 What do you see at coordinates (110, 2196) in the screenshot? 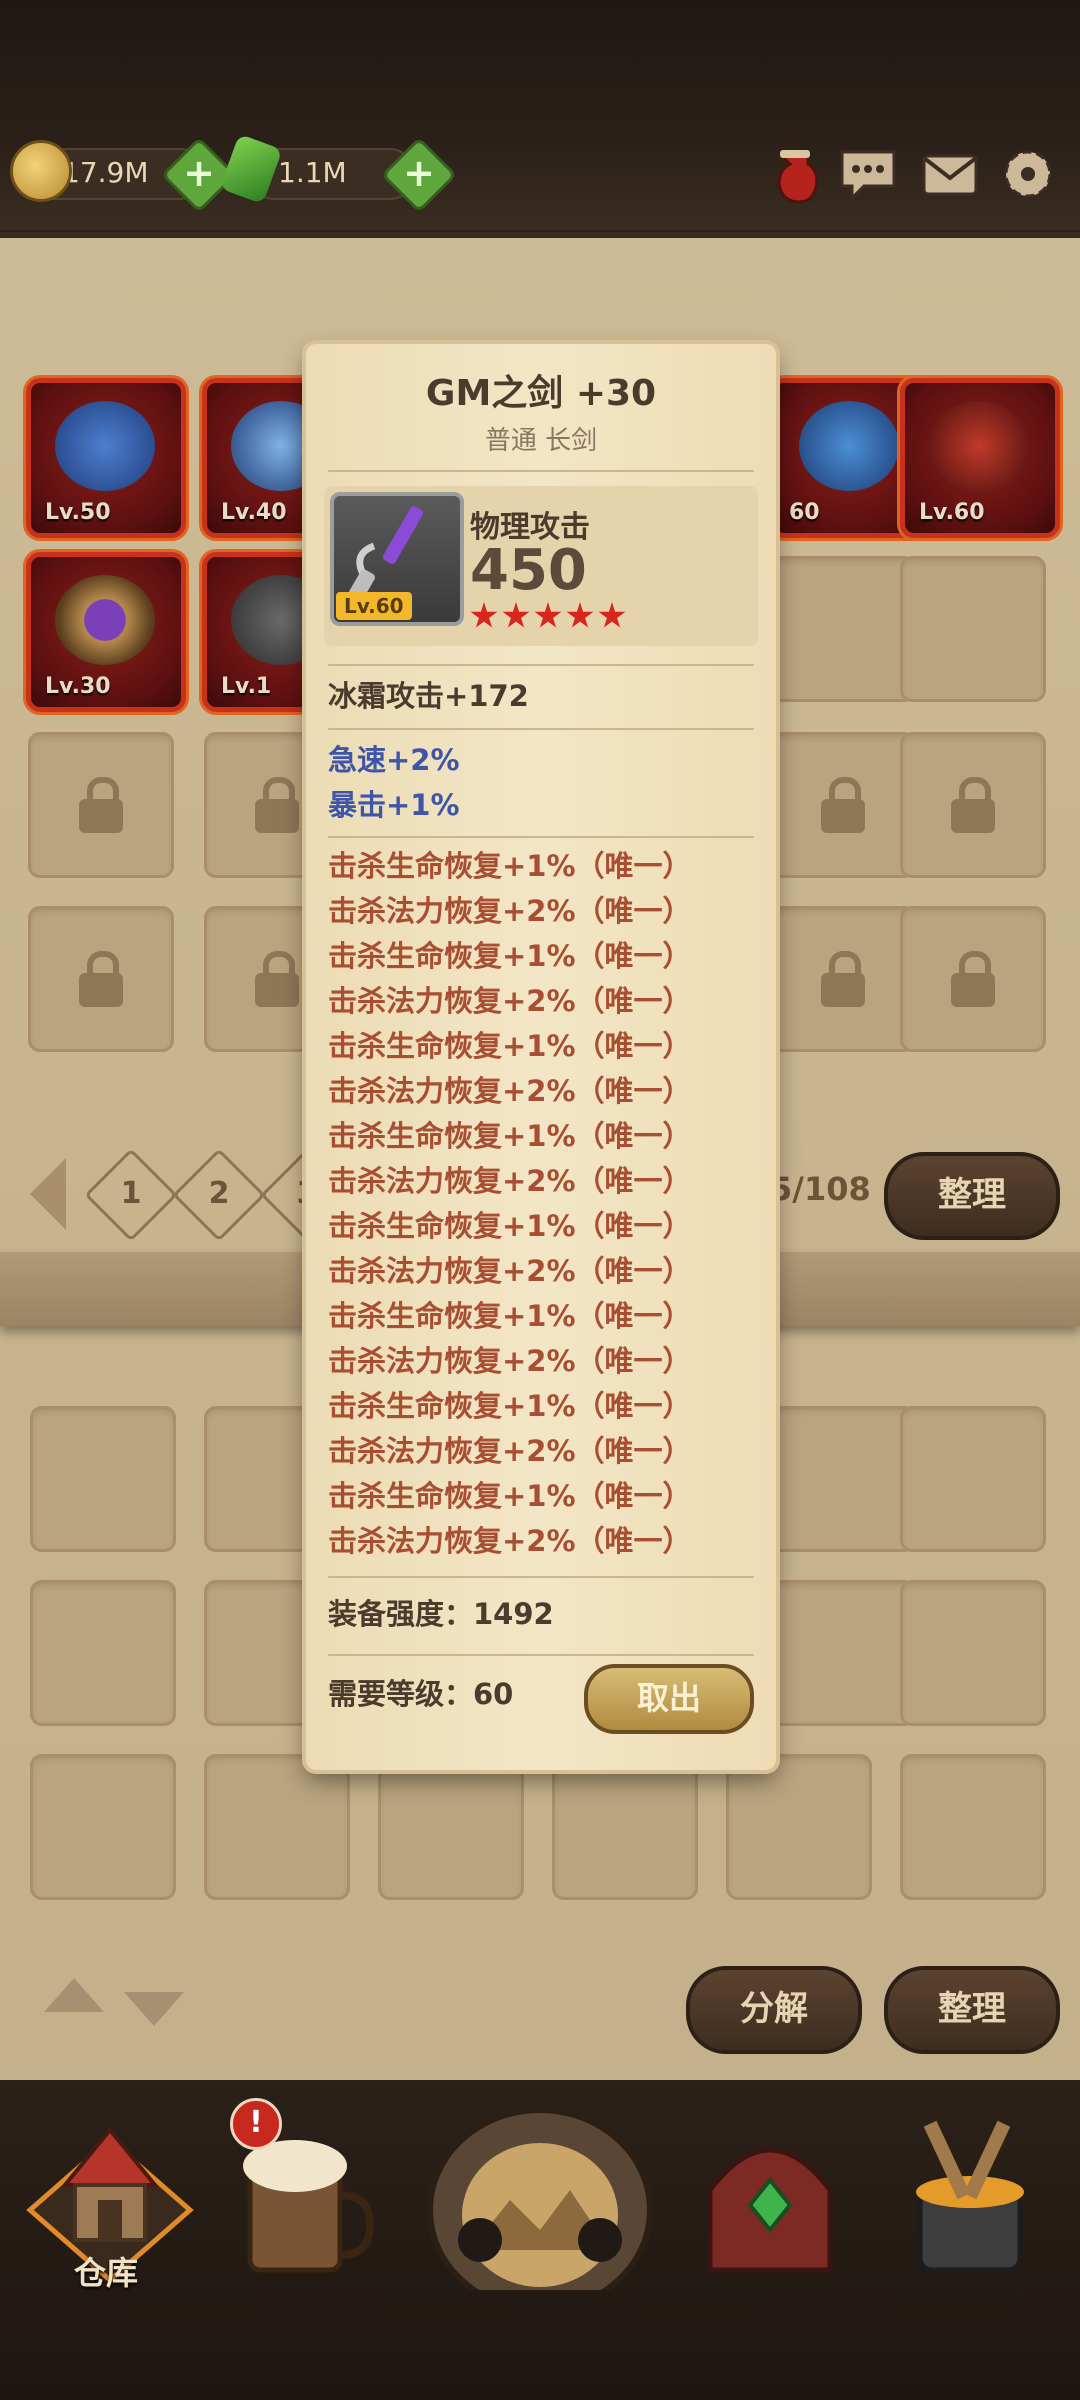
I see `nav-warehouse: 仓库` at bounding box center [110, 2196].